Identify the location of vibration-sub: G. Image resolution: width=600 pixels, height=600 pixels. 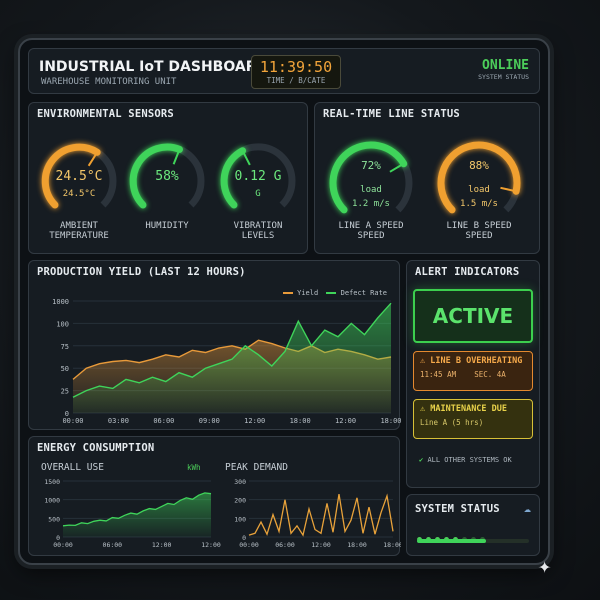
(258, 194).